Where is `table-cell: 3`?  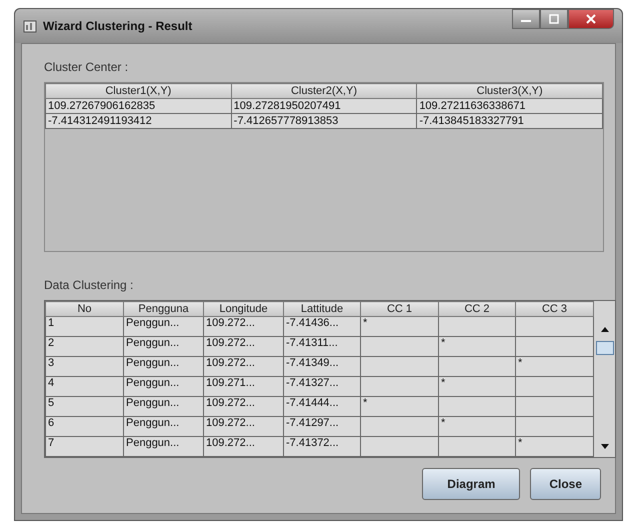 table-cell: 3 is located at coordinates (85, 366).